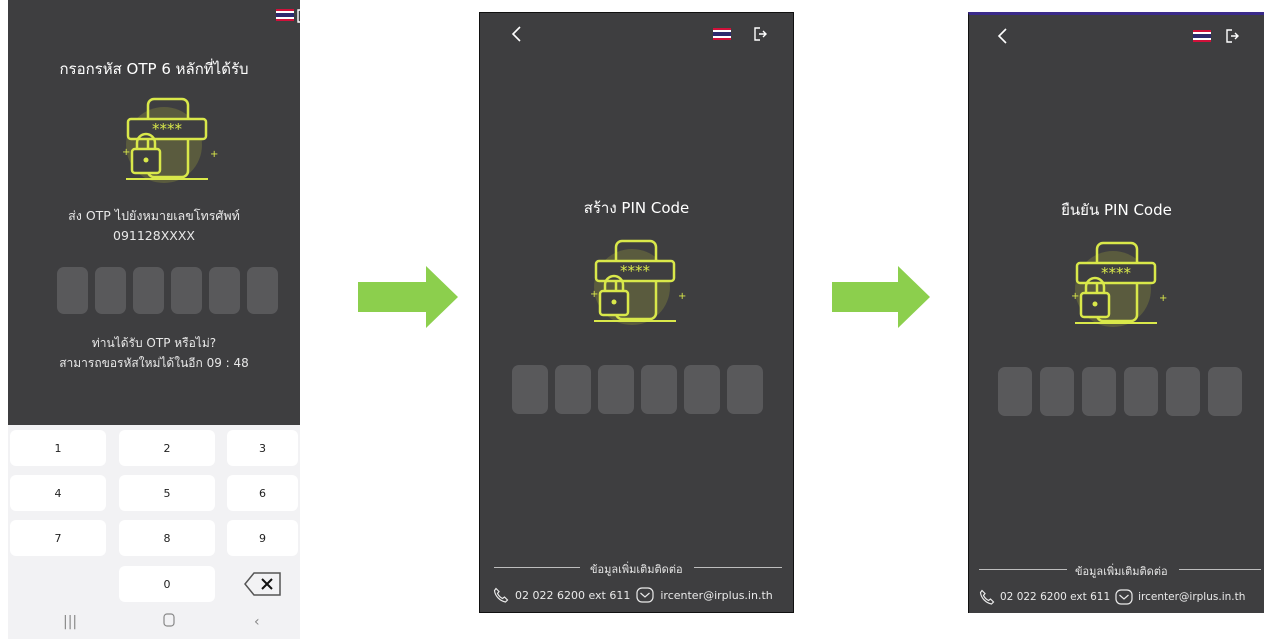  Describe the element at coordinates (58, 448) in the screenshot. I see `key-1: 1` at that location.